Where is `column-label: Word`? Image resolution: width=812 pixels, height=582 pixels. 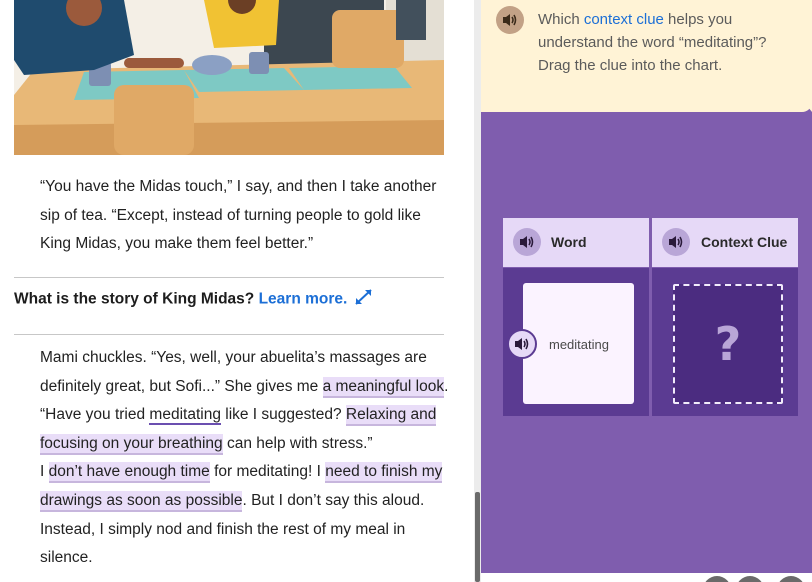 column-label: Word is located at coordinates (569, 242).